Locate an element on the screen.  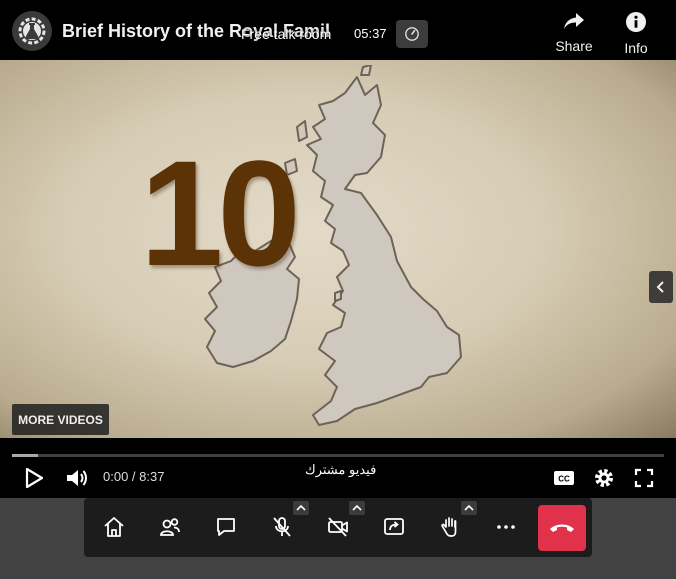
screen-share-icon is located at coordinates (394, 526).